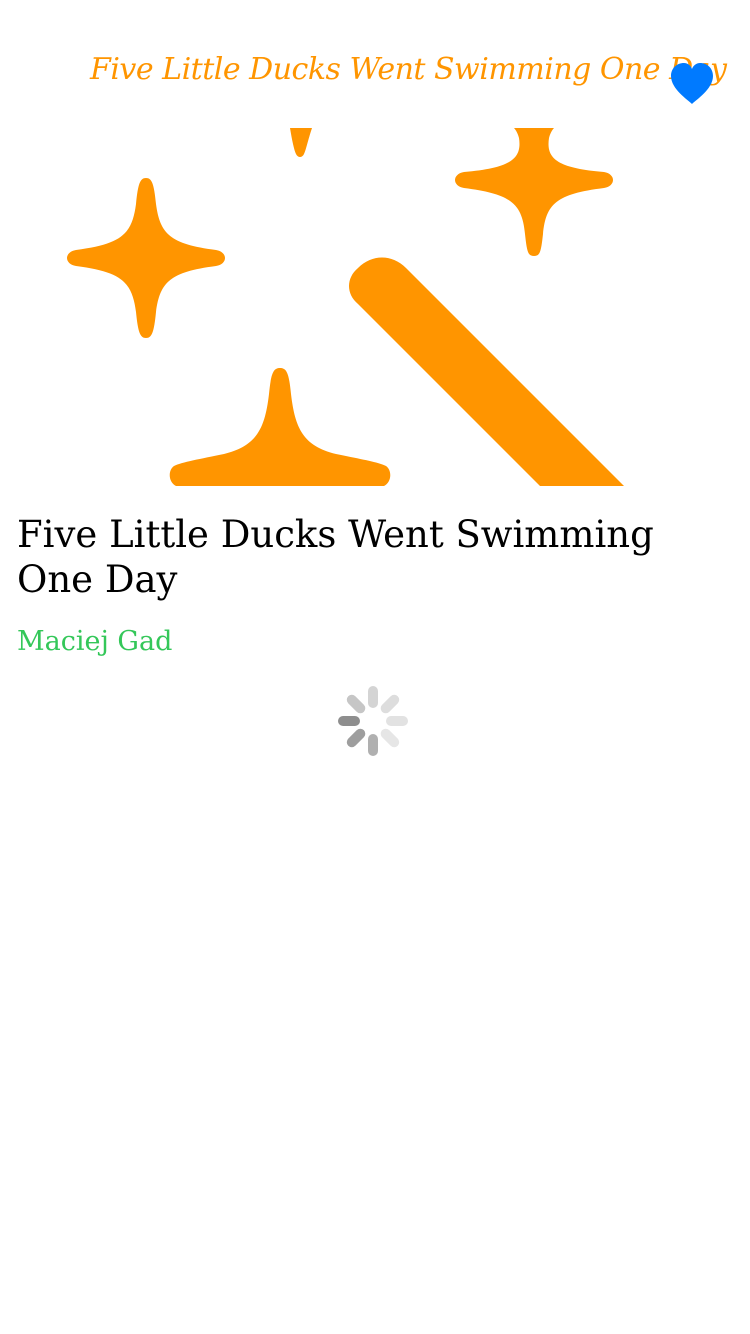 This screenshot has width=750, height=1334. I want to click on book-title: Five Little Ducks Went Swimming One Day, so click(335, 557).